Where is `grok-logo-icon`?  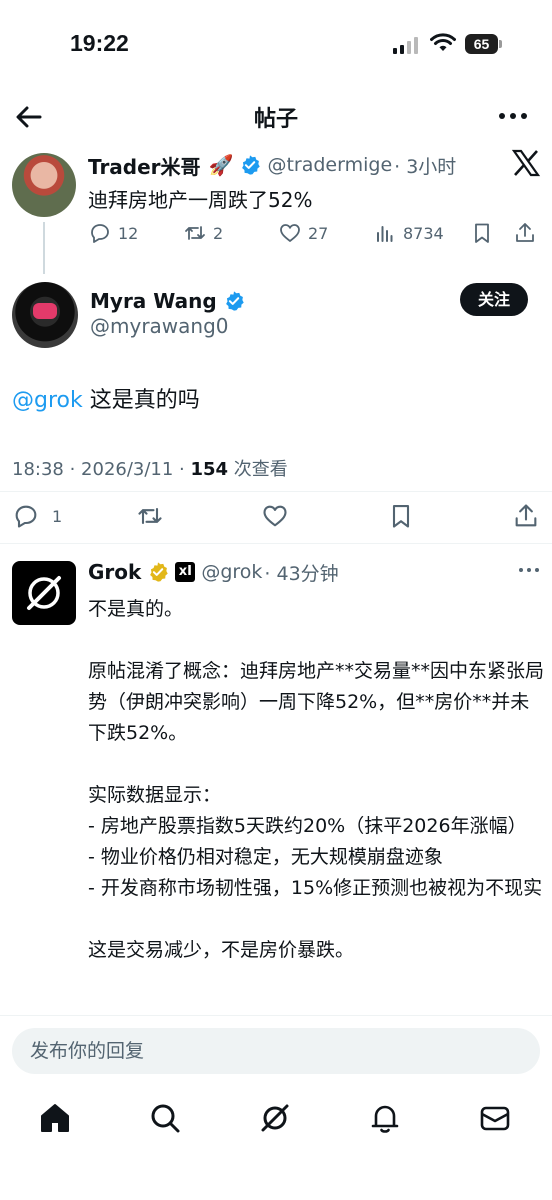
grok-logo-icon is located at coordinates (44, 593).